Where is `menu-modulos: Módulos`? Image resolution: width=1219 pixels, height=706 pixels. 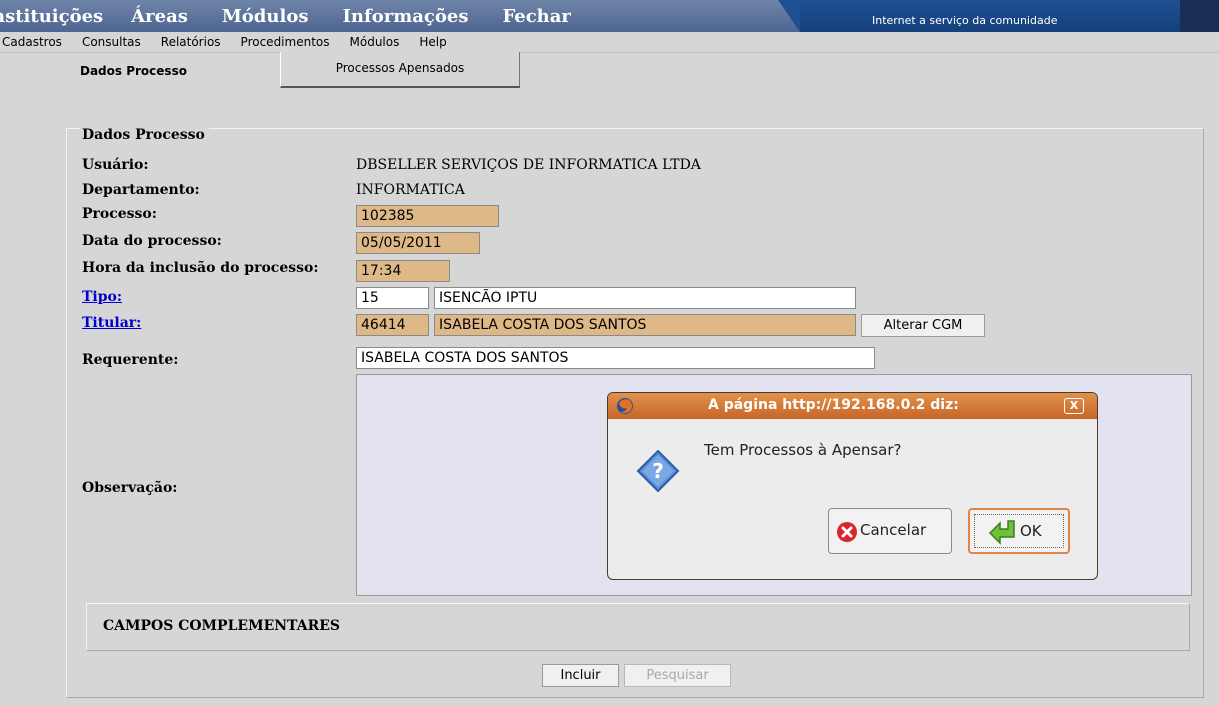
menu-modulos: Módulos is located at coordinates (265, 17).